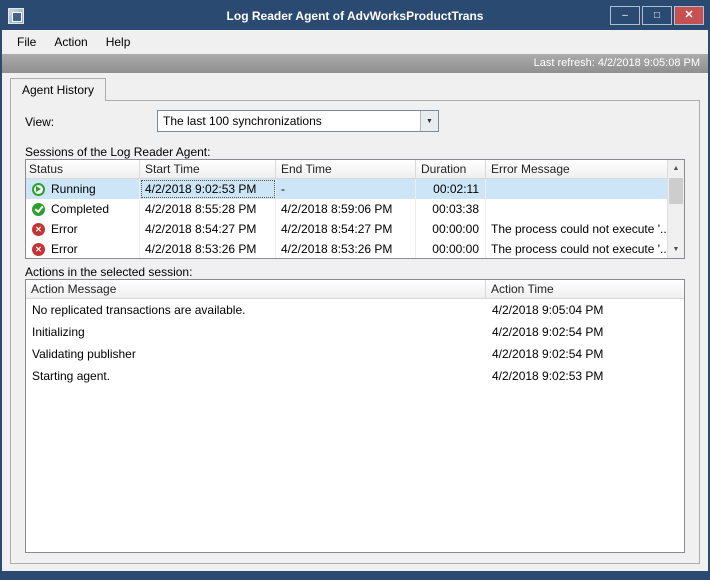 The width and height of the screenshot is (710, 580). Describe the element at coordinates (256, 289) in the screenshot. I see `column-header-action-message: Action Message` at that location.